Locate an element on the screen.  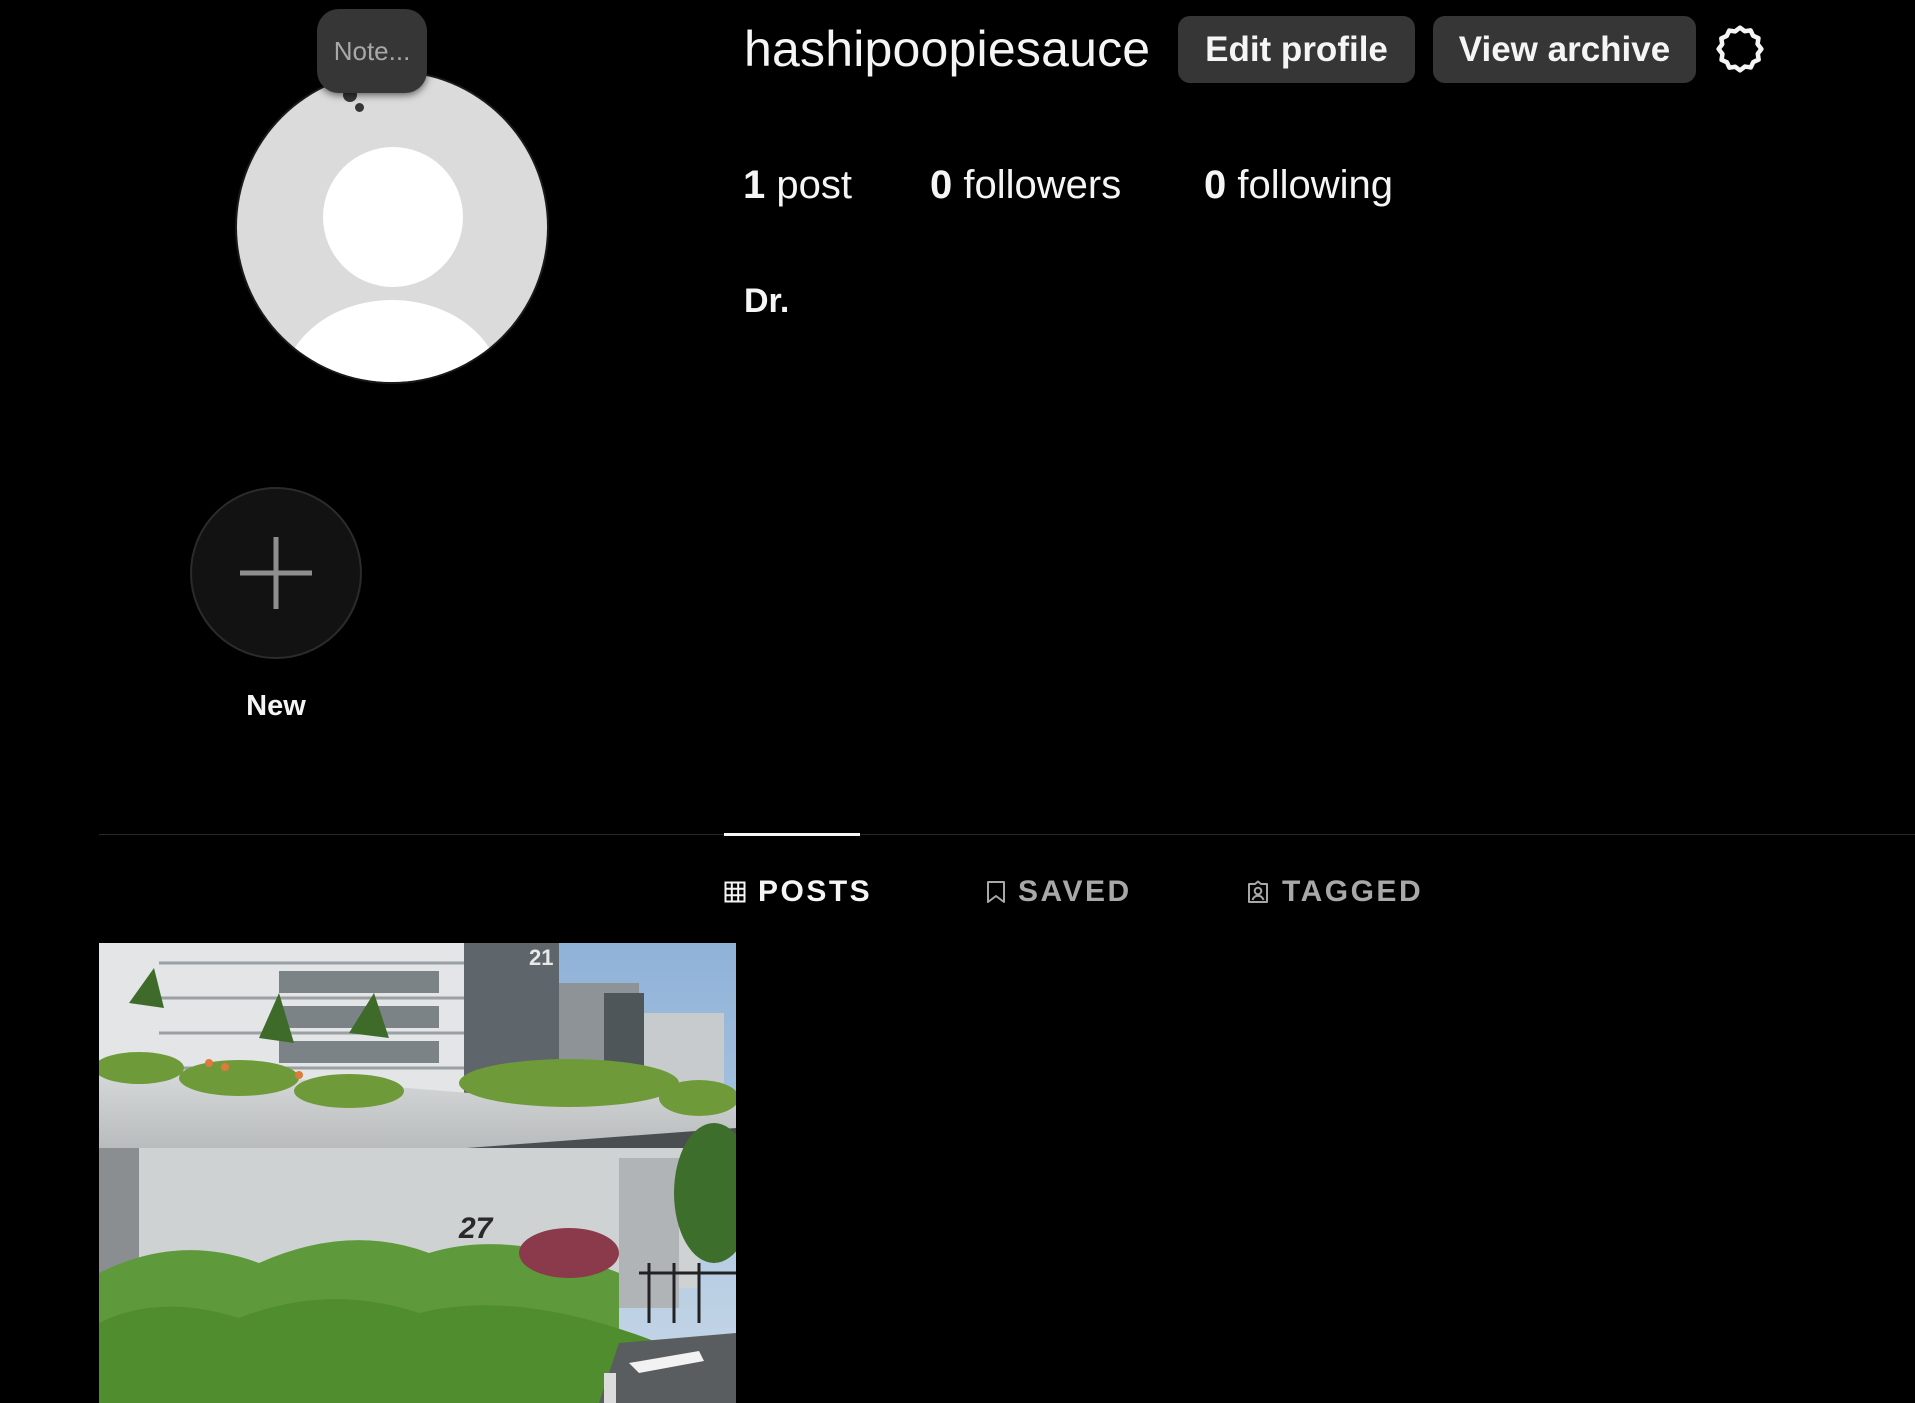
new-highlight-label: New is located at coordinates (276, 706).